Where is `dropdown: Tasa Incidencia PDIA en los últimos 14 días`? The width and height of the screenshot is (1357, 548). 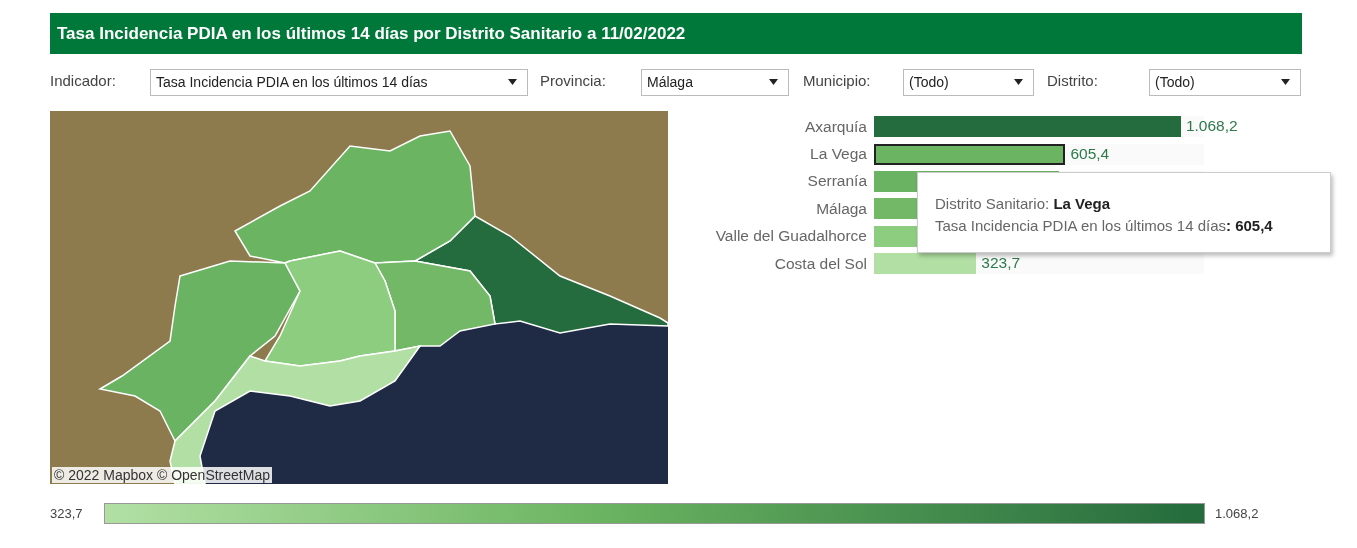
dropdown: Tasa Incidencia PDIA en los últimos 14 días is located at coordinates (339, 82).